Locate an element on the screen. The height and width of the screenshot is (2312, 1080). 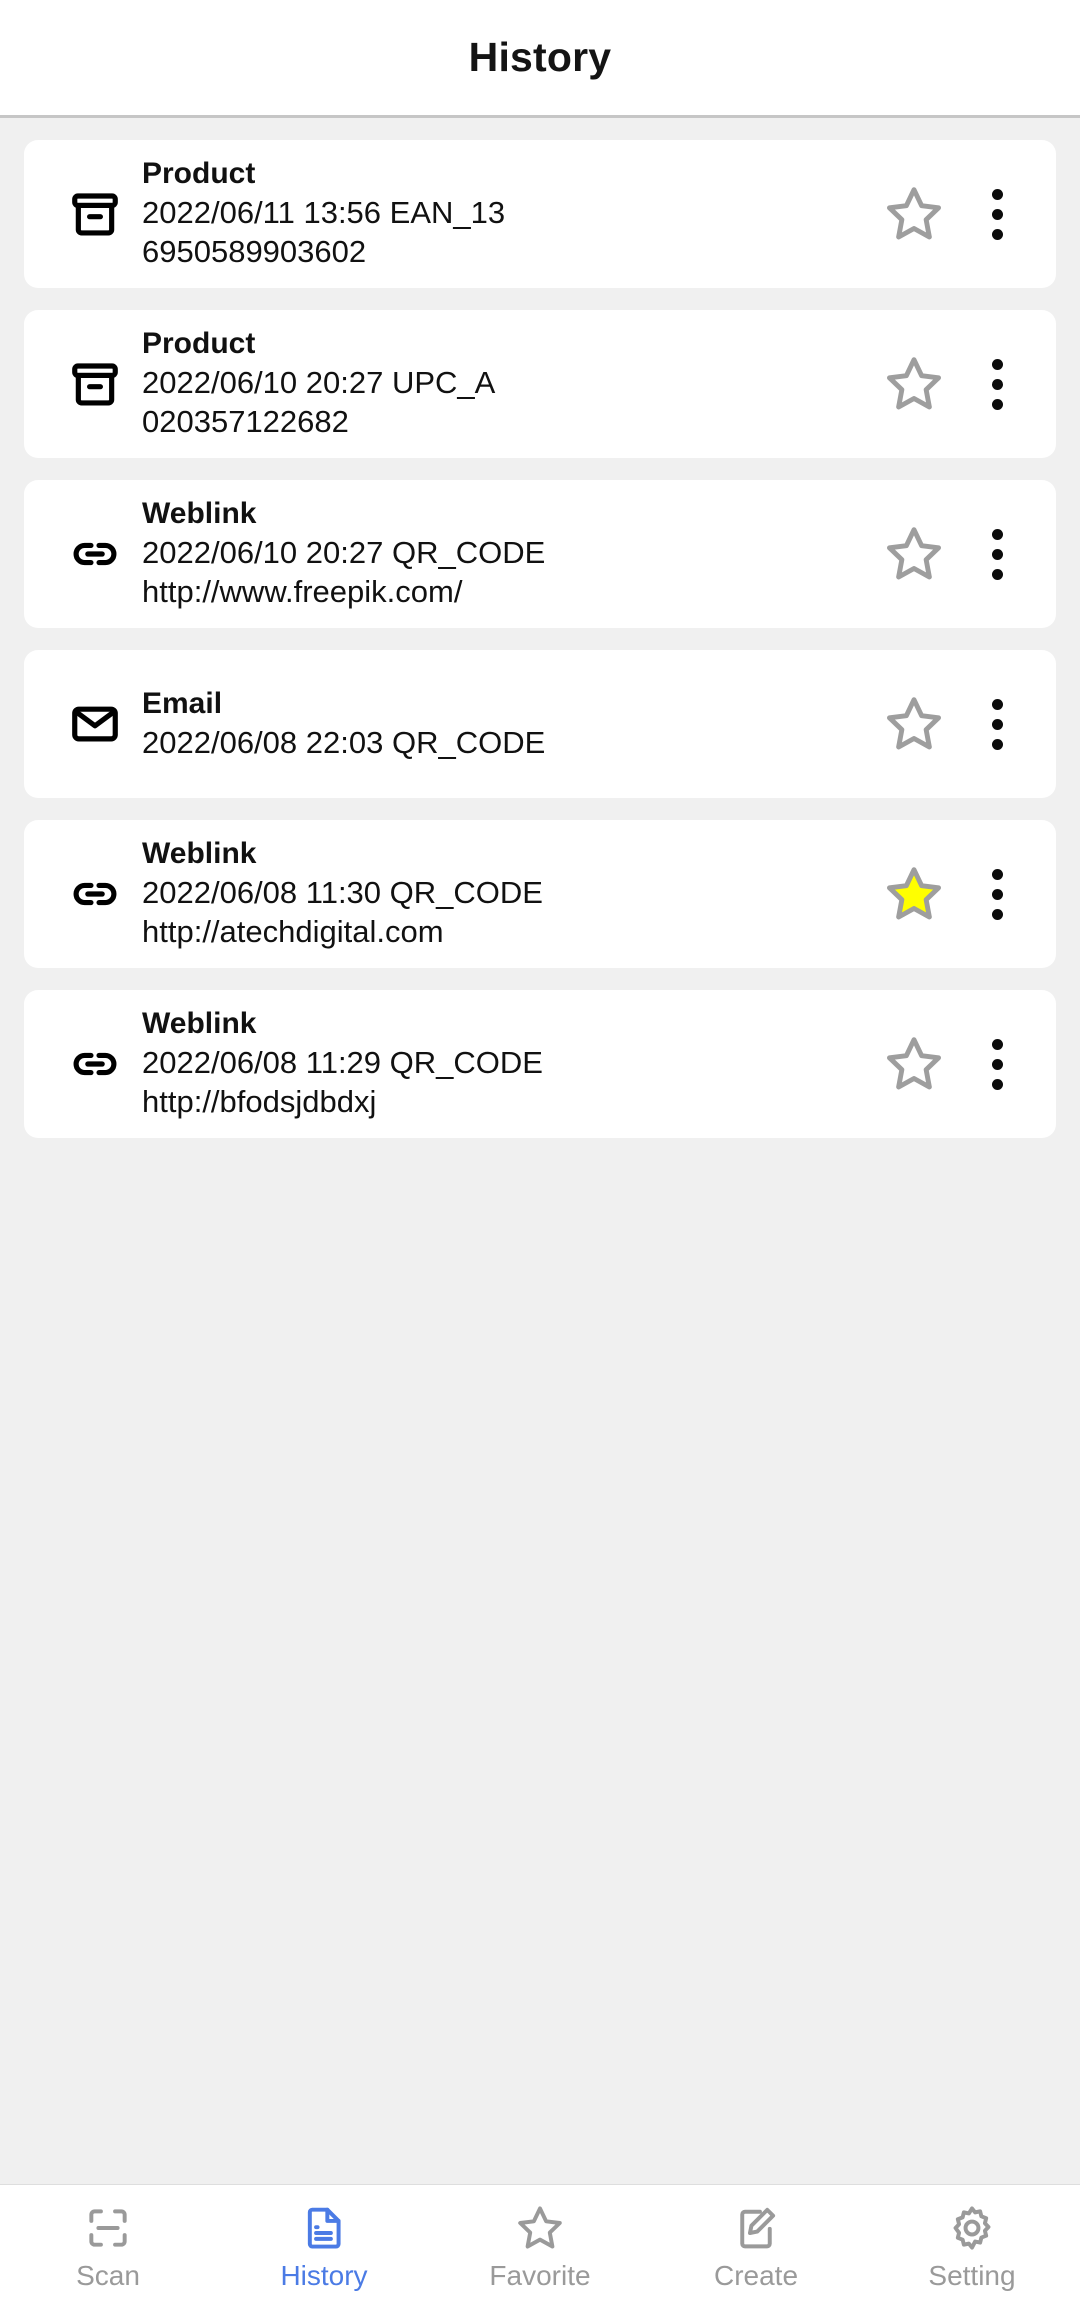
scan-frame-icon is located at coordinates (108, 2228).